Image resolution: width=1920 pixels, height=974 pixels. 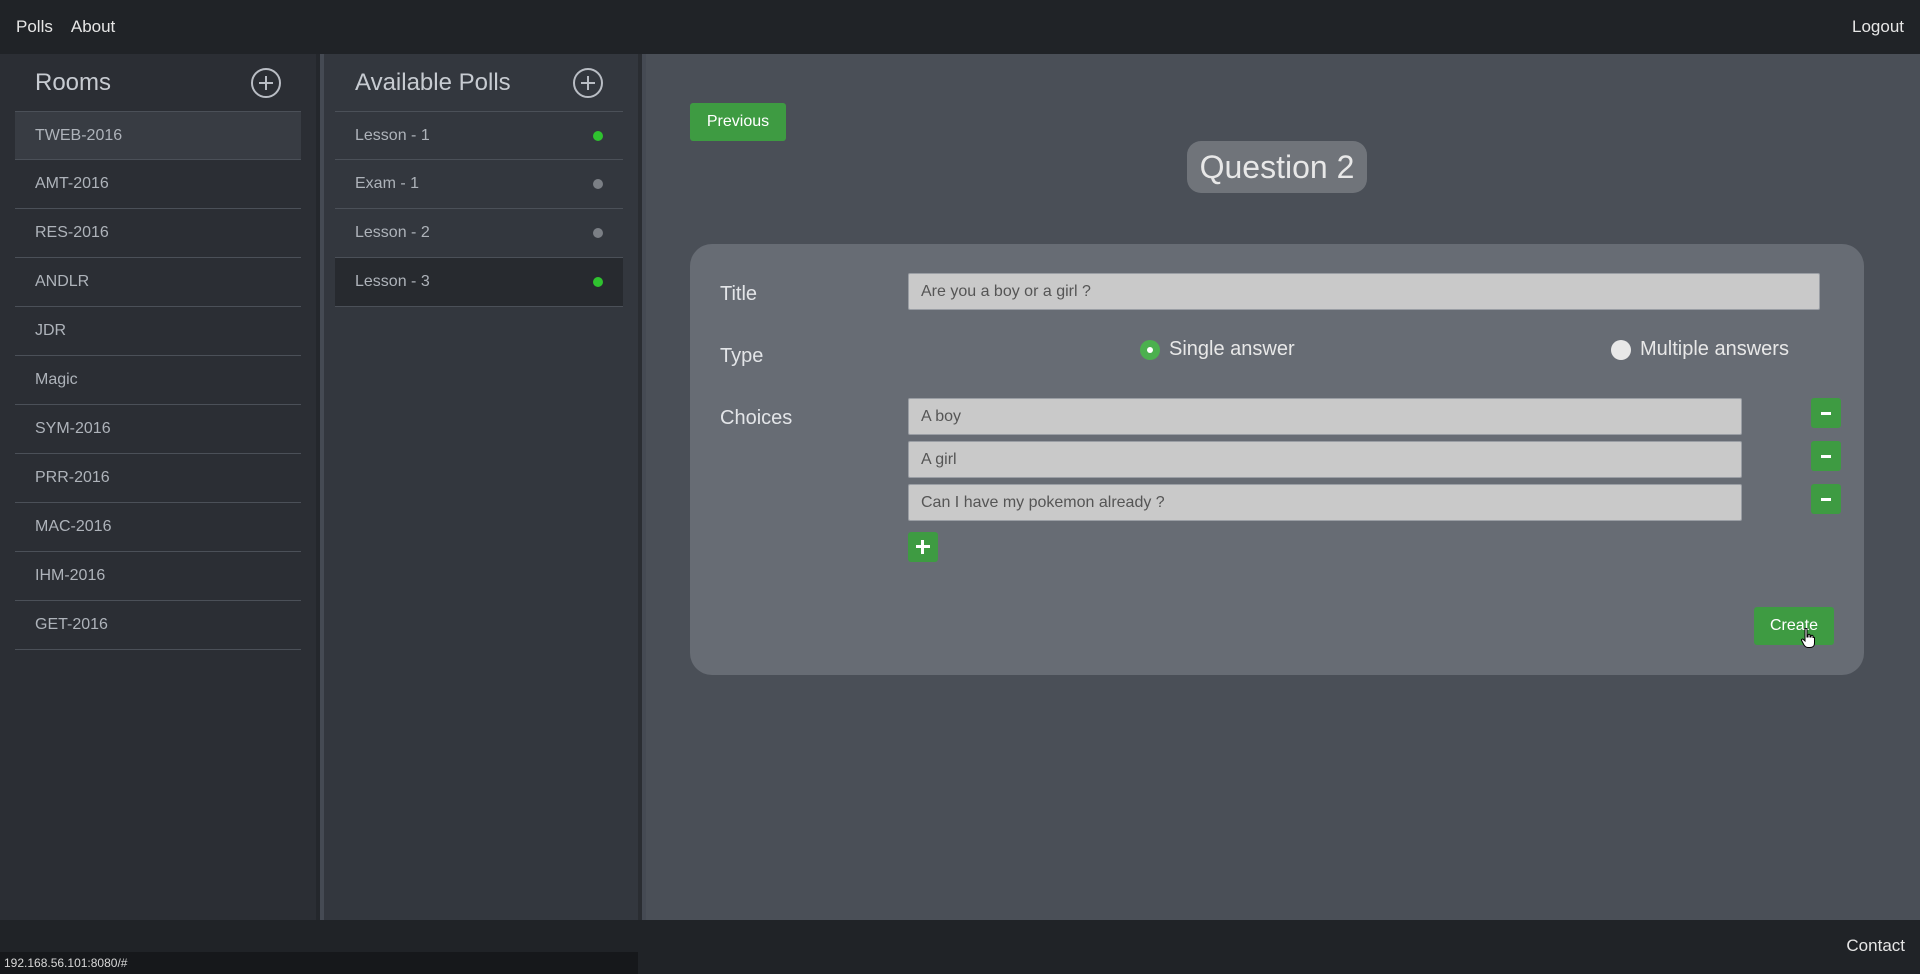 I want to click on radio-checked-icon, so click(x=1150, y=349).